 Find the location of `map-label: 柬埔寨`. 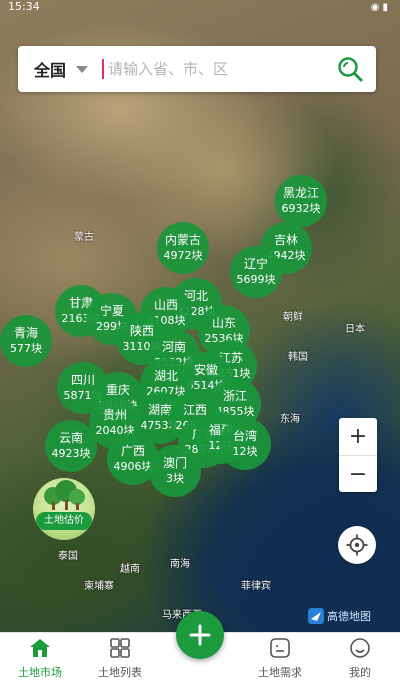

map-label: 柬埔寨 is located at coordinates (99, 586).